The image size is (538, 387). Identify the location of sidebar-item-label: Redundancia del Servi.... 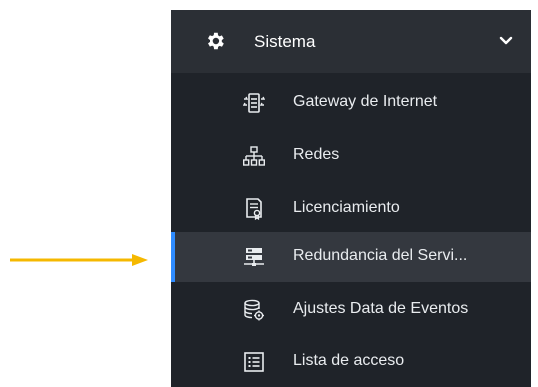
(380, 255).